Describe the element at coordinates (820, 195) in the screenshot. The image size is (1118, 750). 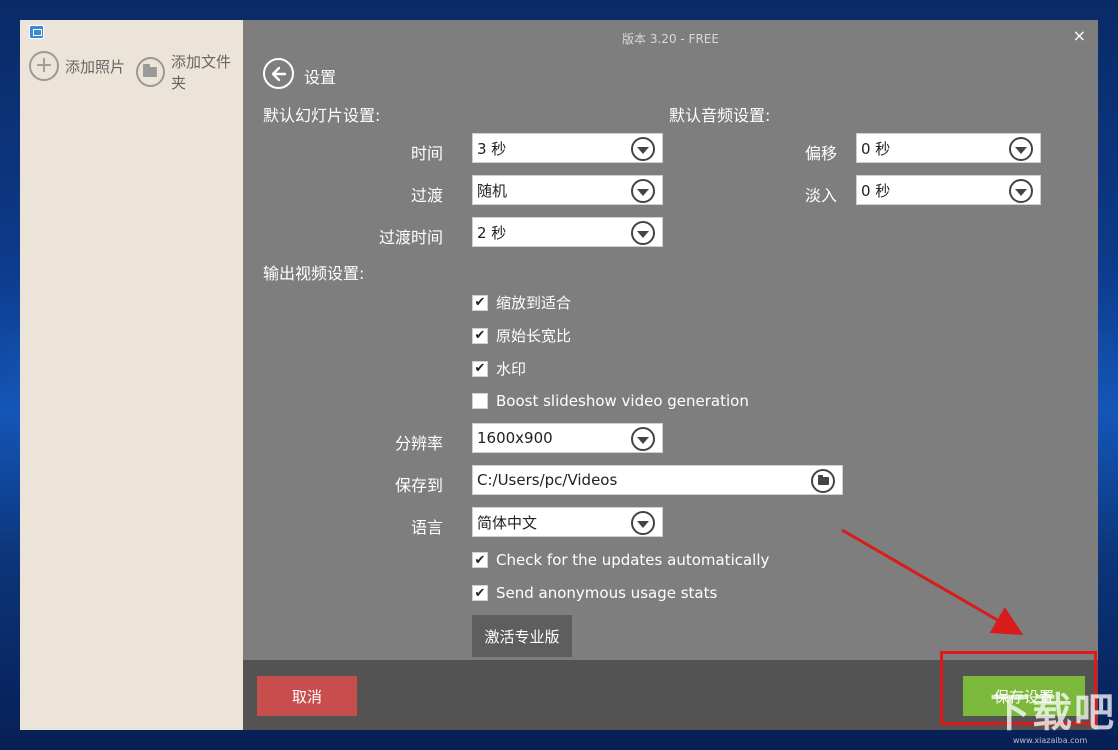
I see `fade-in-label: 淡入` at that location.